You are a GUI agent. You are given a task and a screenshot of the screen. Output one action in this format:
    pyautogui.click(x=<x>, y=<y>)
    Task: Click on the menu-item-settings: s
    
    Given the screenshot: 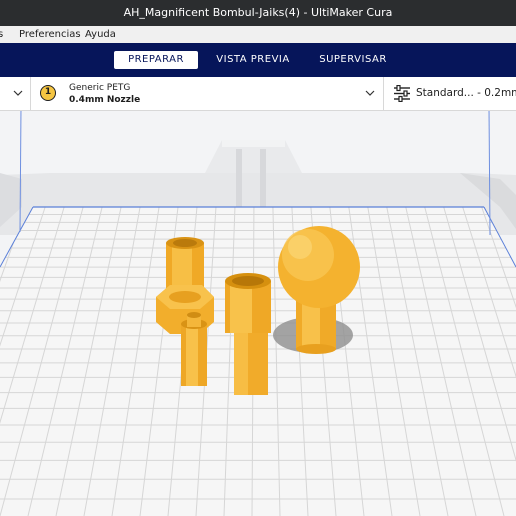 What is the action you would take?
    pyautogui.click(x=1, y=34)
    